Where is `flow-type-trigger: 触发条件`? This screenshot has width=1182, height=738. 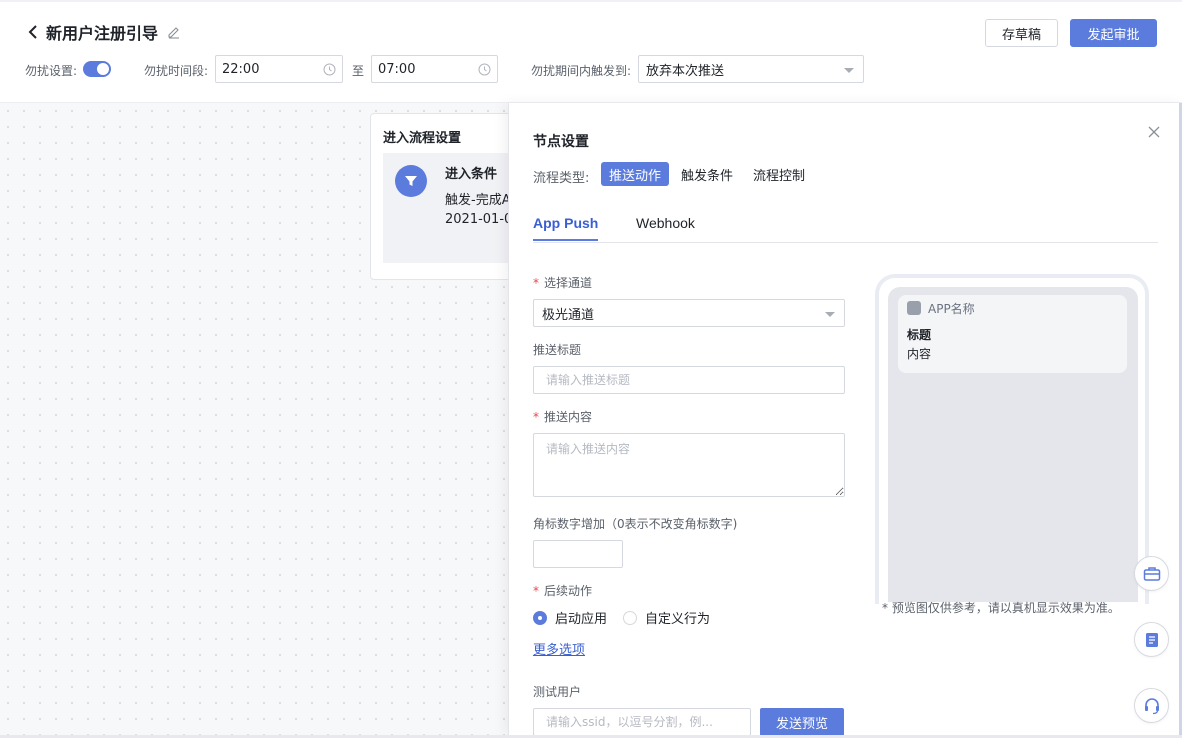 flow-type-trigger: 触发条件 is located at coordinates (707, 174).